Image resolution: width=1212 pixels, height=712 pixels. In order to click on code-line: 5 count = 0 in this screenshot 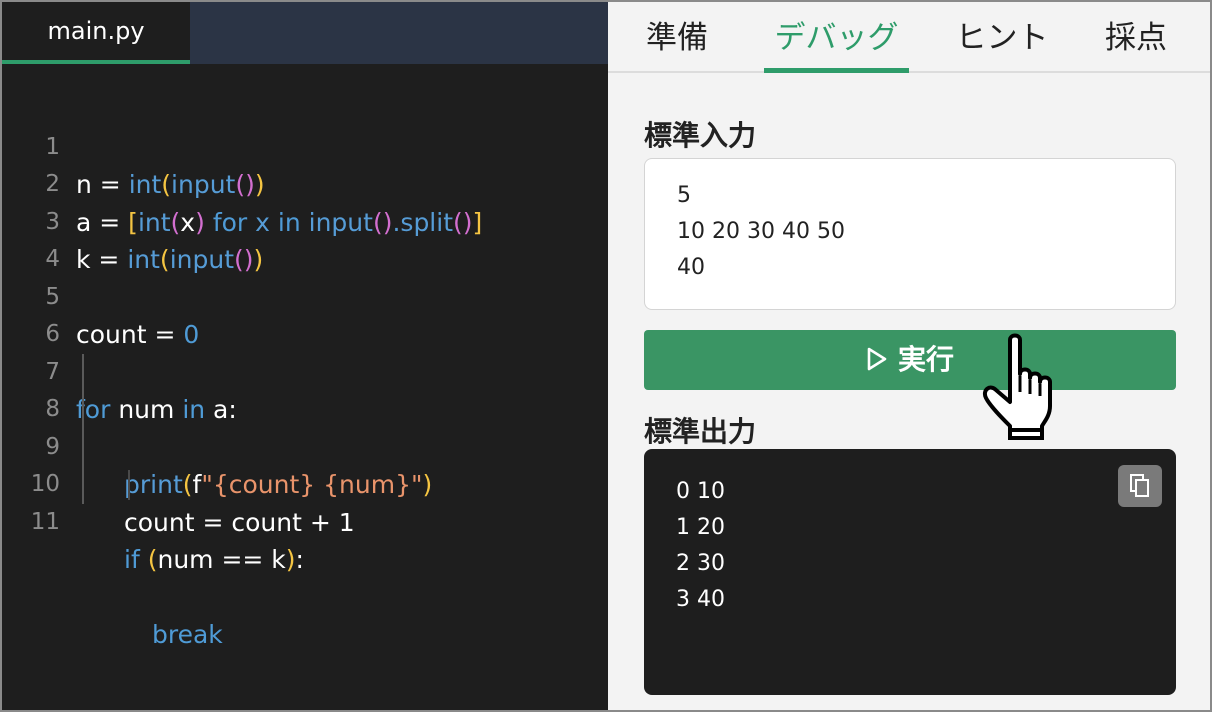, I will do `click(305, 295)`.